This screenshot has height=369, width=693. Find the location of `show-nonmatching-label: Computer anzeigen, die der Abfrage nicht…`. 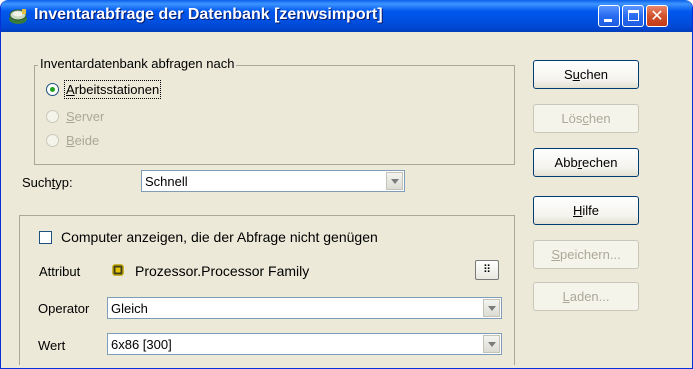

show-nonmatching-label: Computer anzeigen, die der Abfrage nicht… is located at coordinates (219, 237).